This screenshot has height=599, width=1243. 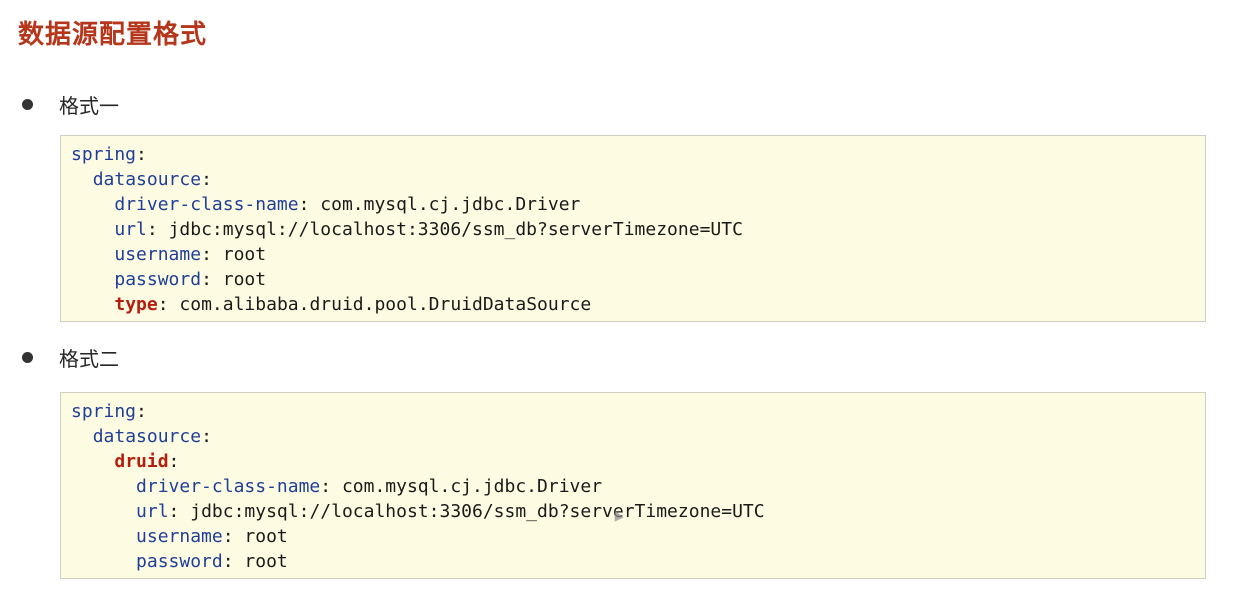 I want to click on yaml-key-highlight: druid, so click(x=141, y=461).